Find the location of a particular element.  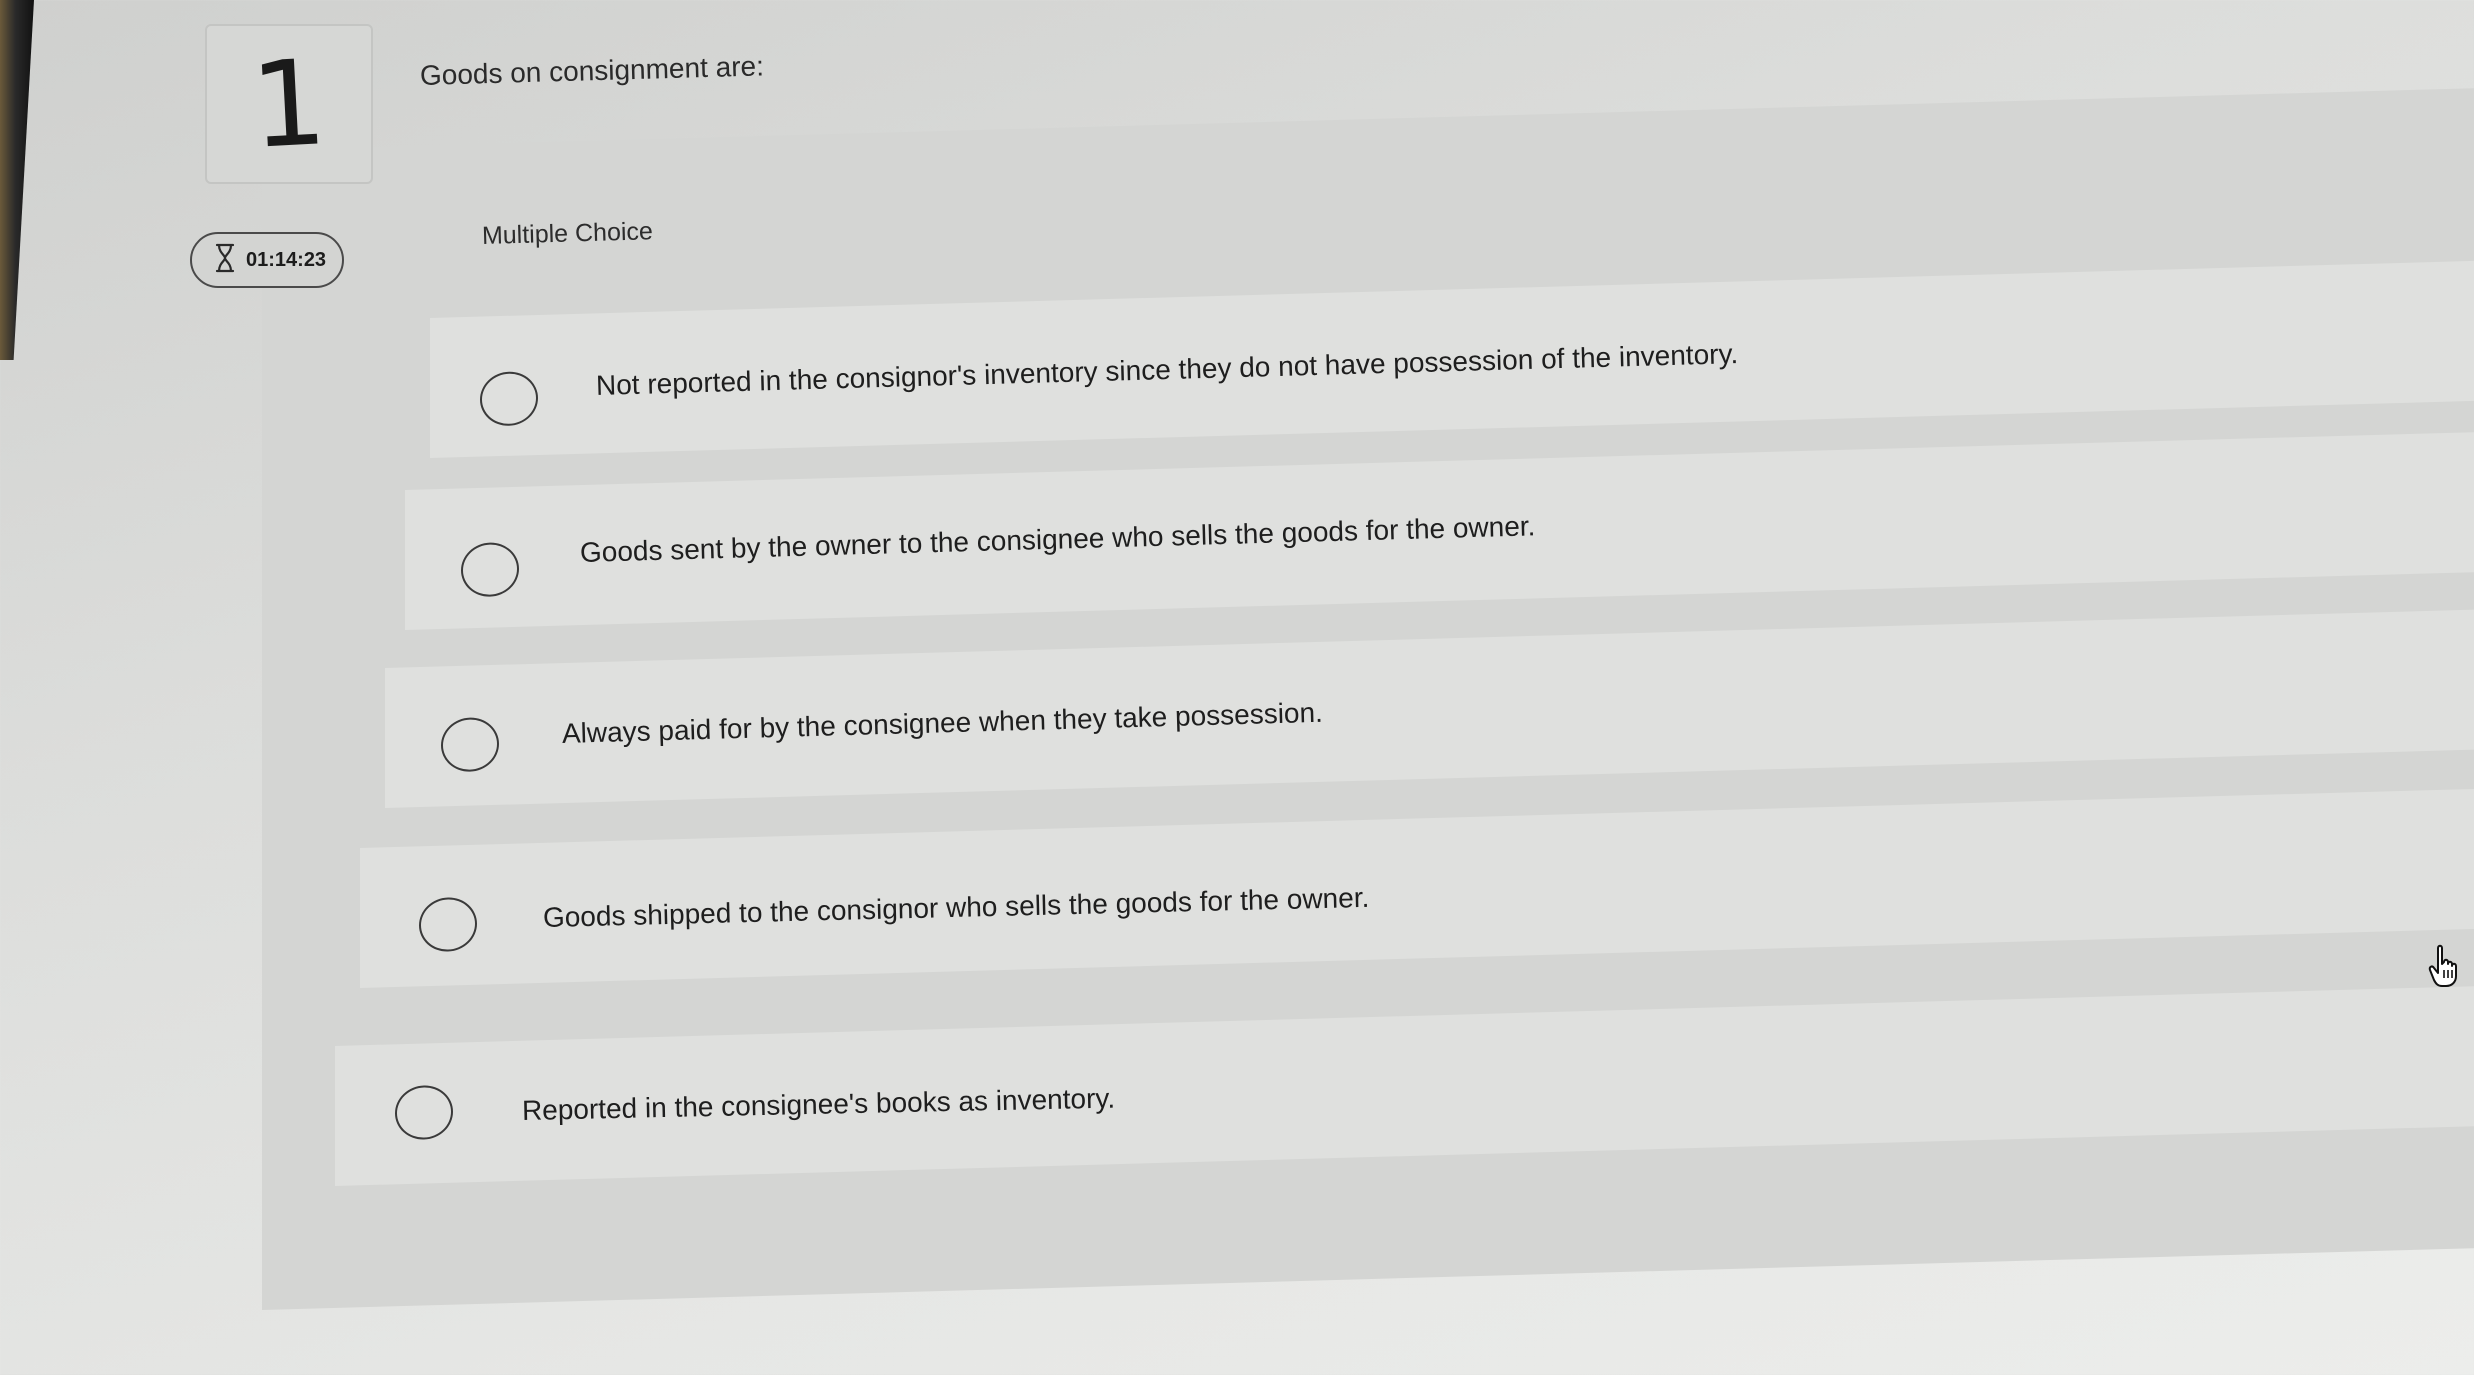

timer-badge: 01:14:23 is located at coordinates (267, 260).